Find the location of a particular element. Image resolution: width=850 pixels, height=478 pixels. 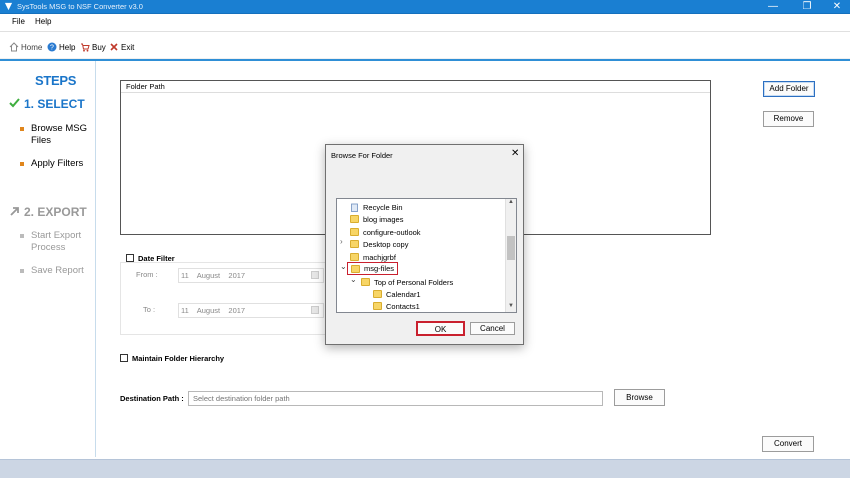

menu-file: File is located at coordinates (18, 21).